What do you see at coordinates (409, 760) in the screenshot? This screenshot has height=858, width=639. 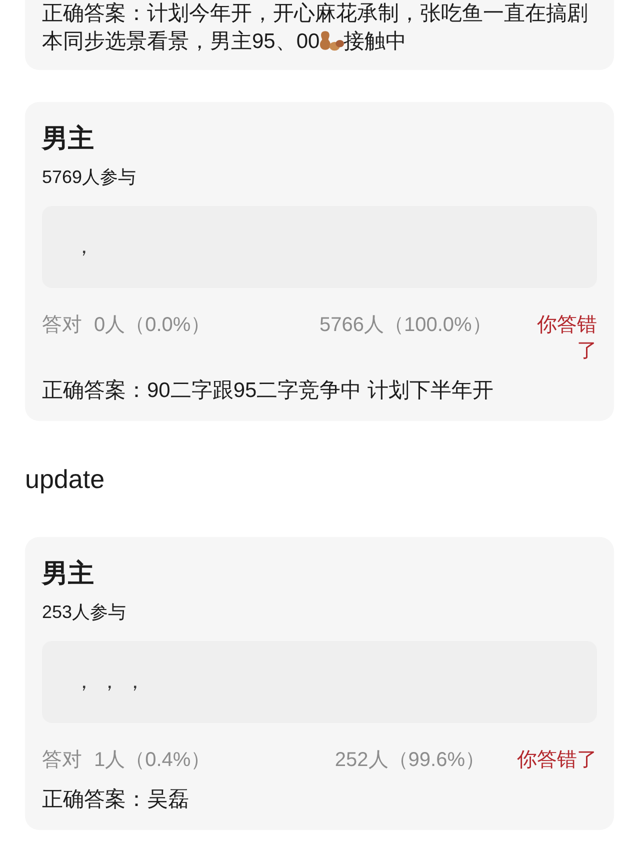 I see `wrong-count: 252人（99.6%）` at bounding box center [409, 760].